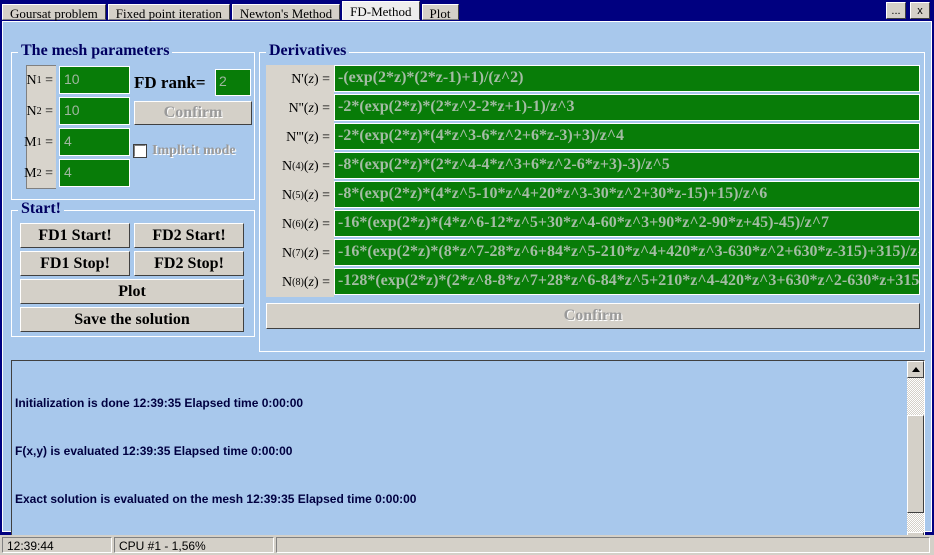  I want to click on mesh-input-m1: 4, so click(94, 142).